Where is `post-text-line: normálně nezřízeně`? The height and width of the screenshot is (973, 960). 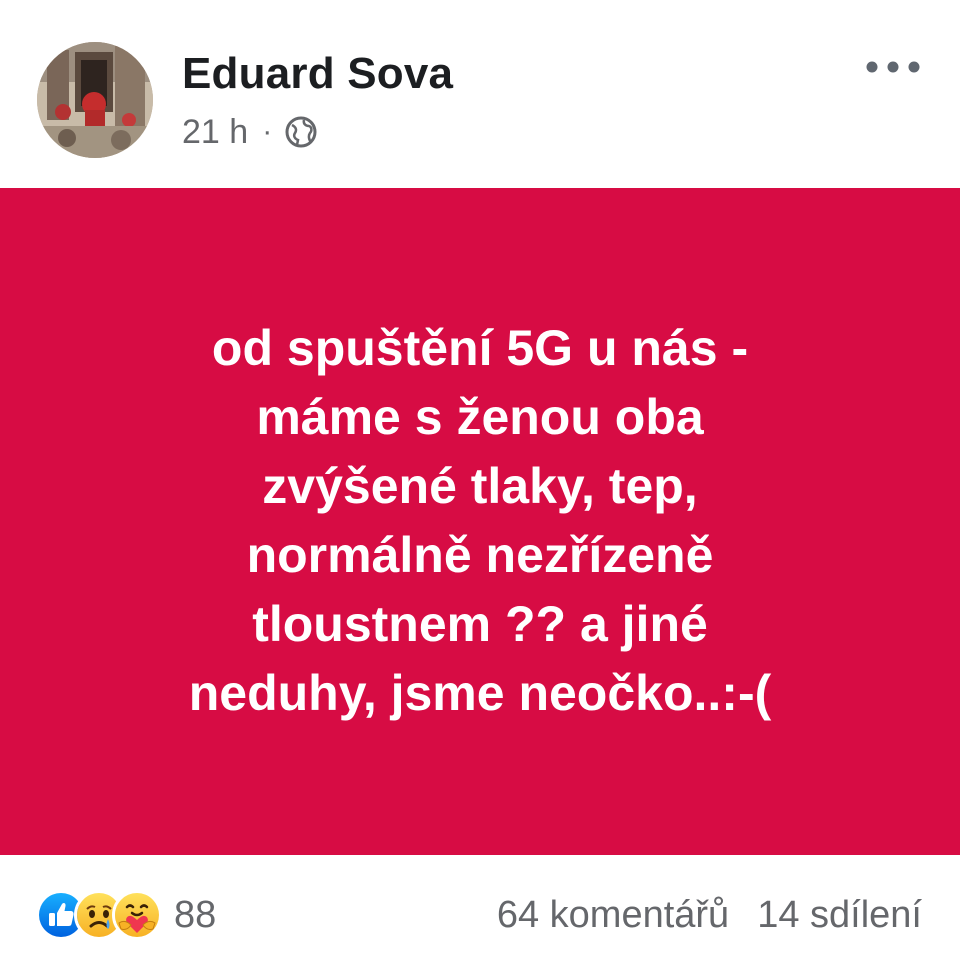
post-text-line: normálně nezřízeně is located at coordinates (480, 555).